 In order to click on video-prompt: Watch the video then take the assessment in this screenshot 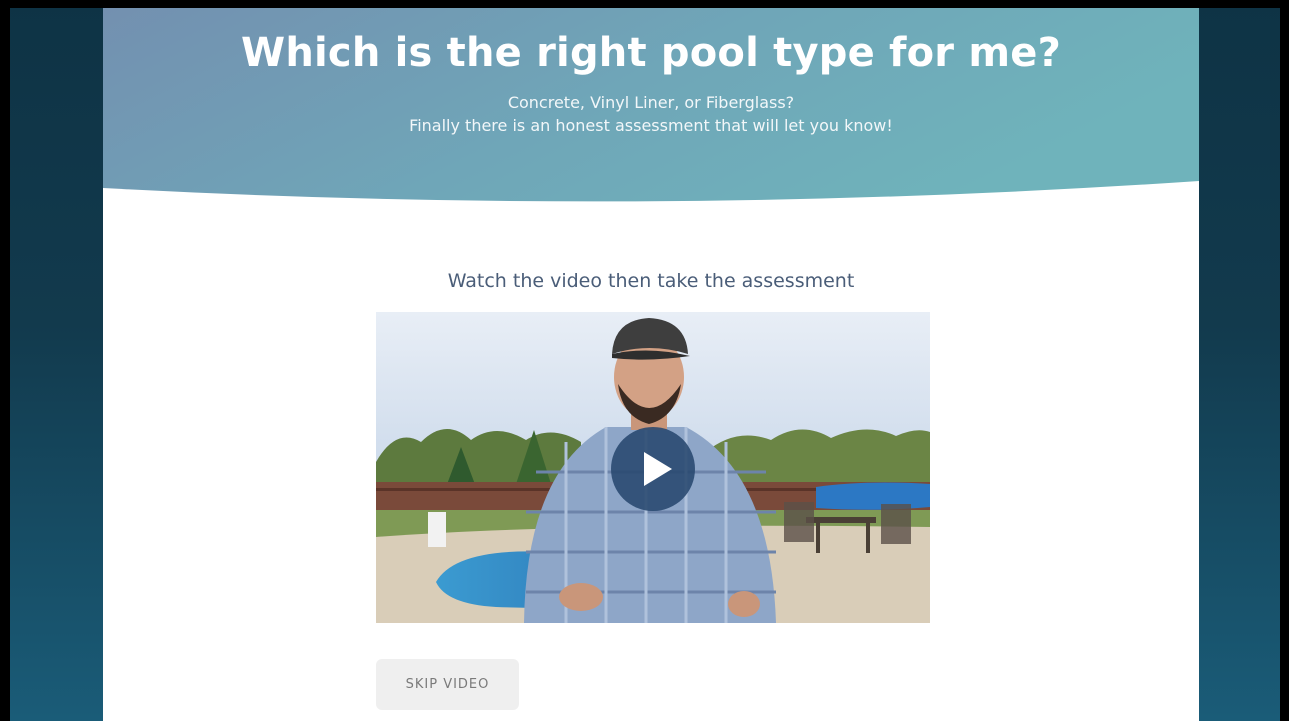, I will do `click(651, 281)`.